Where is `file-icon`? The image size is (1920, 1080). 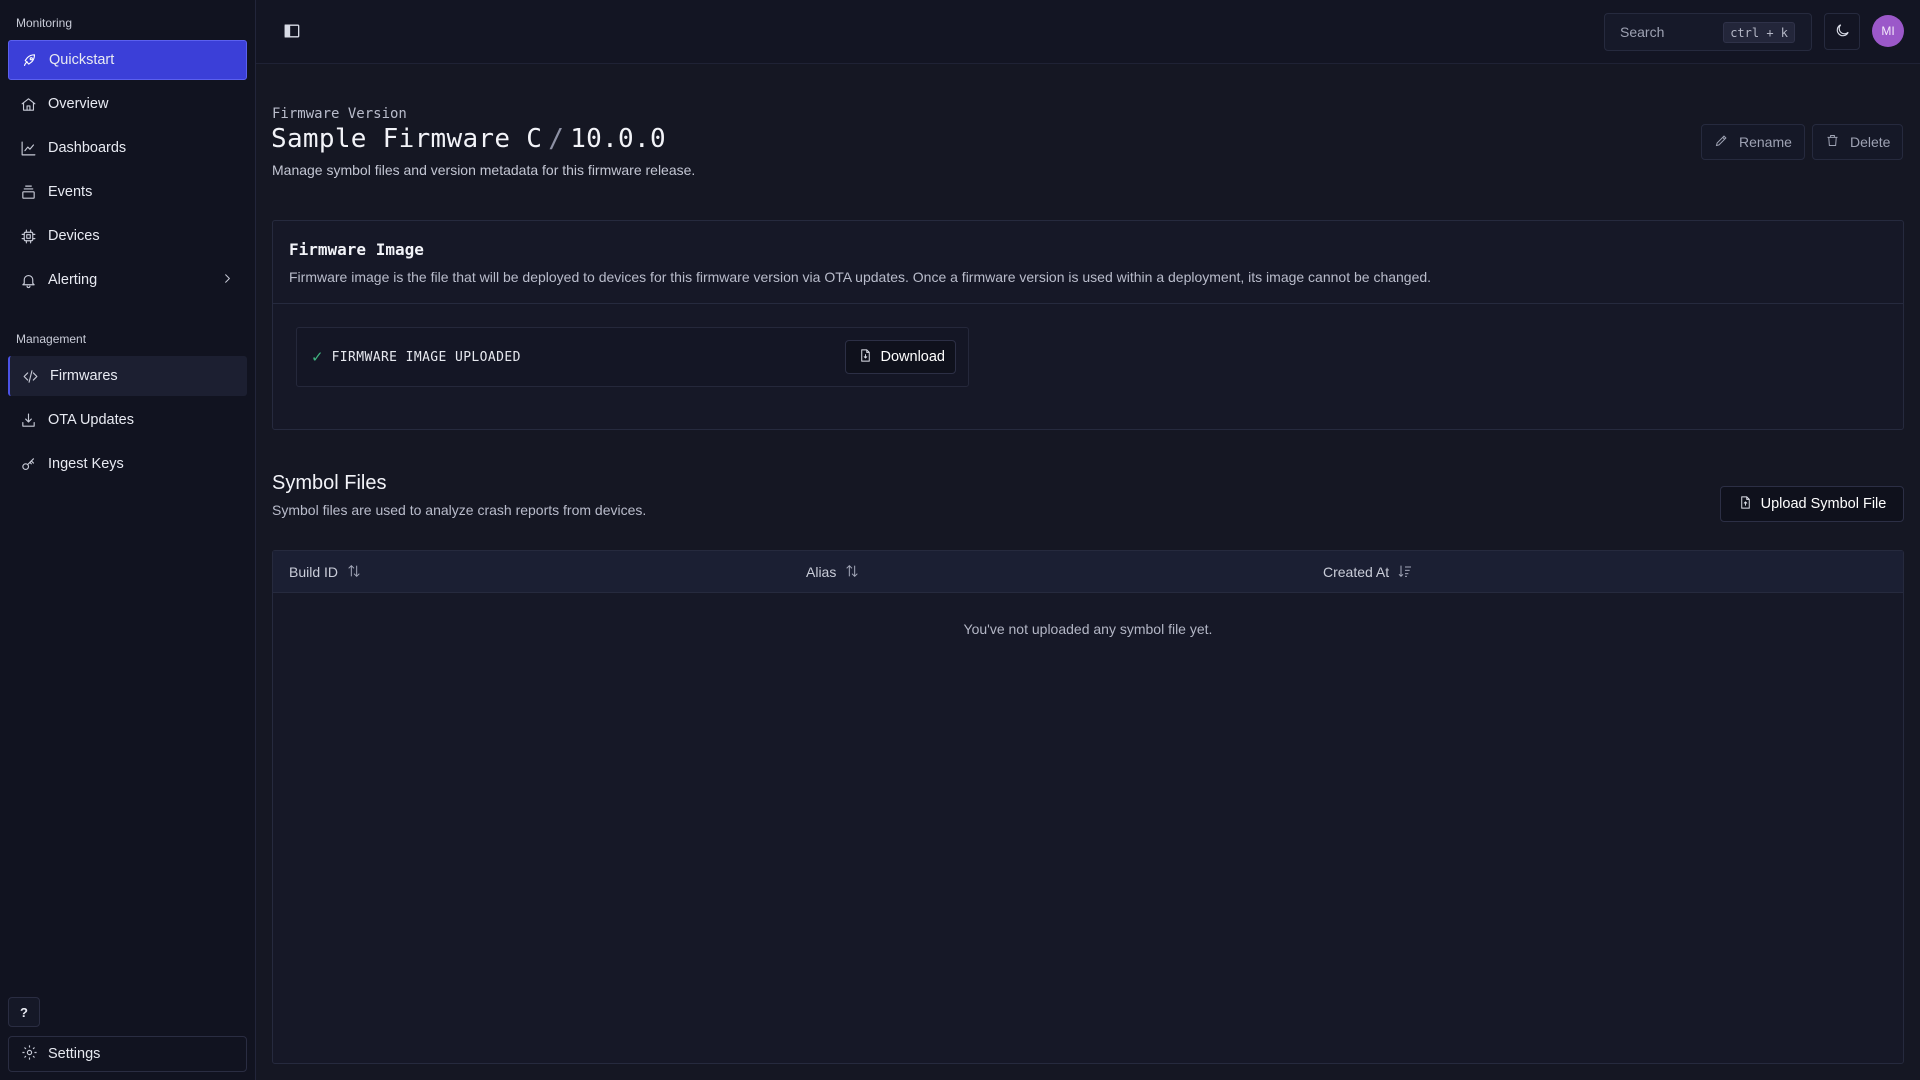
file-icon is located at coordinates (869, 357).